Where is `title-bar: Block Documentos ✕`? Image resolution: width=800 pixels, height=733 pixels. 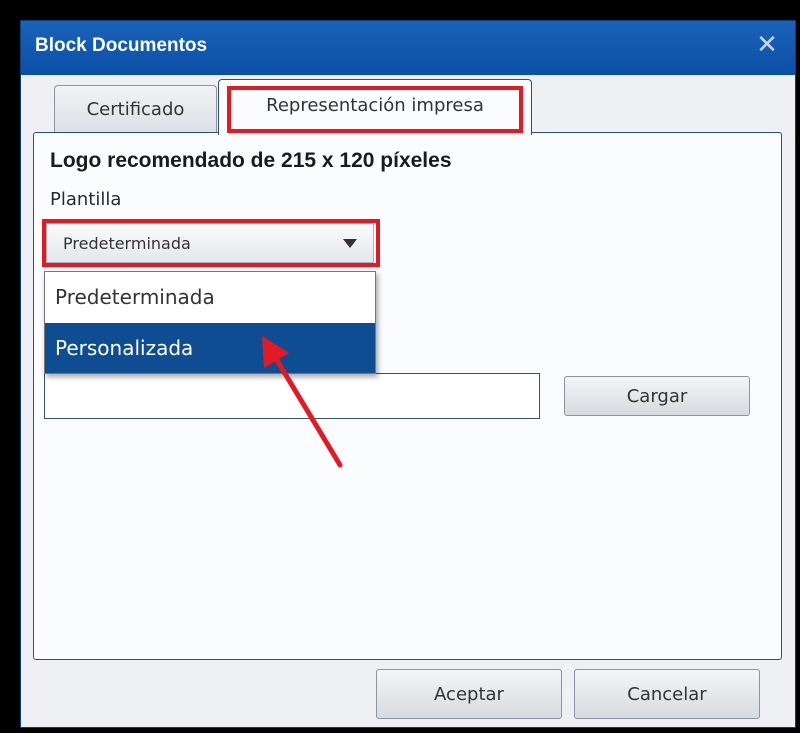
title-bar: Block Documentos ✕ is located at coordinates (408, 48).